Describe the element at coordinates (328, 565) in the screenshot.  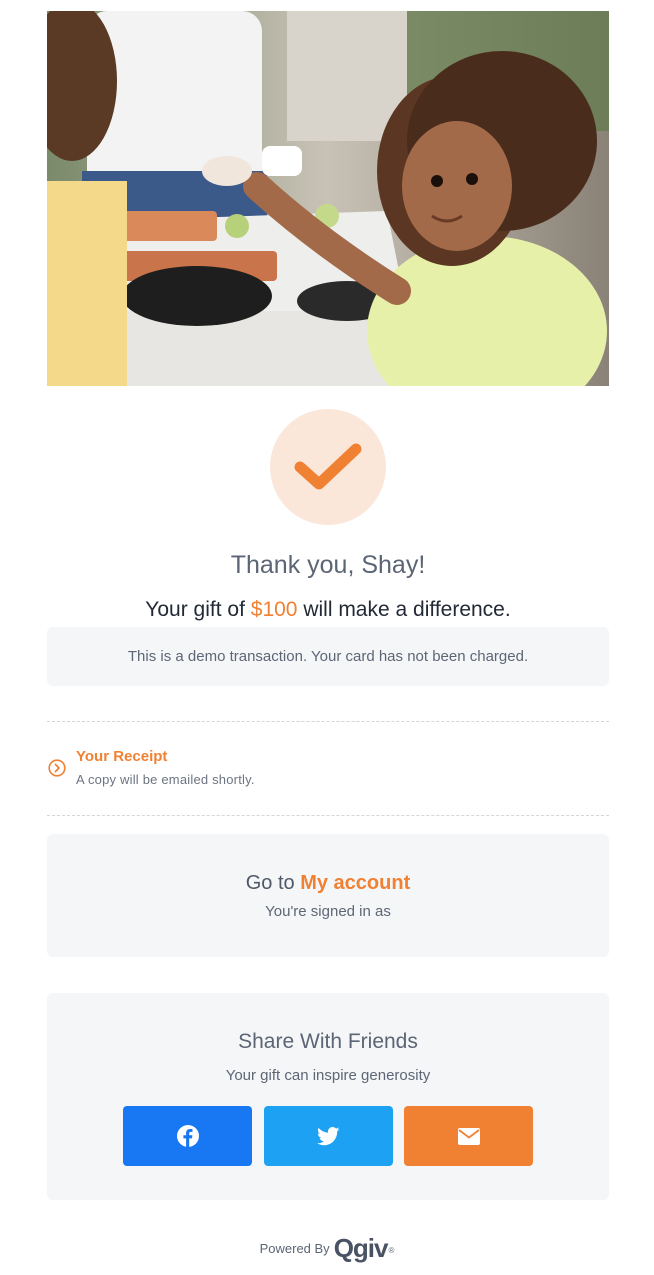
I see `thank-you-heading: Thank you, Shay!` at that location.